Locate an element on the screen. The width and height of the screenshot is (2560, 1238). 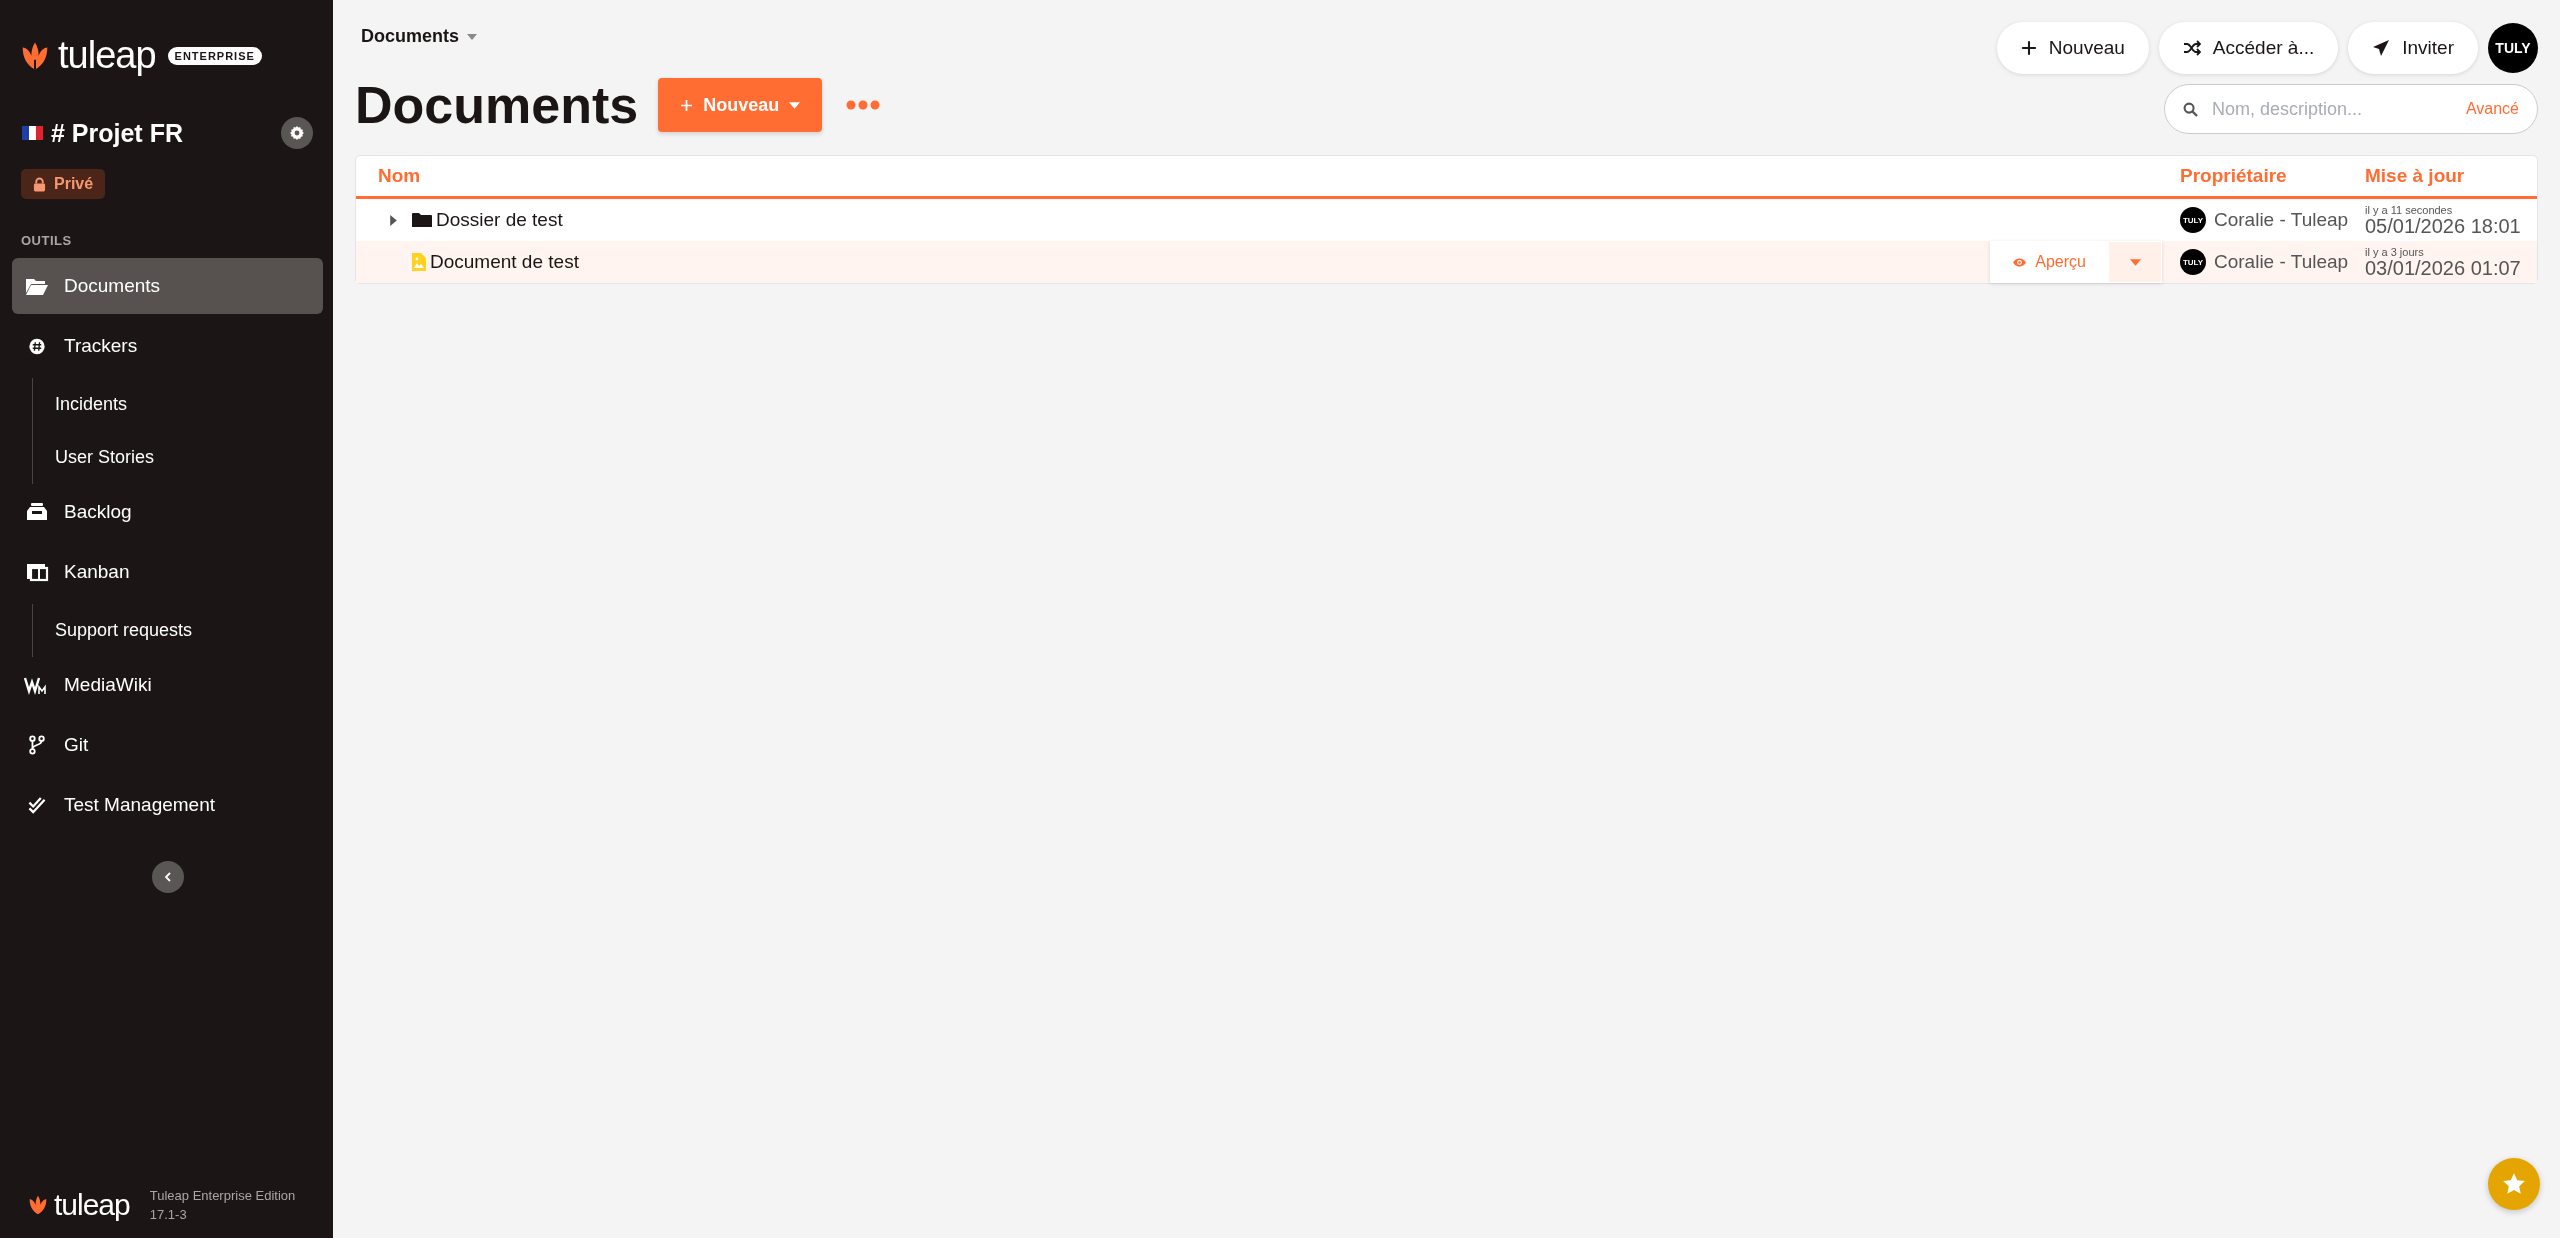
update-date: 05/01/2026 18:01 is located at coordinates (2443, 225).